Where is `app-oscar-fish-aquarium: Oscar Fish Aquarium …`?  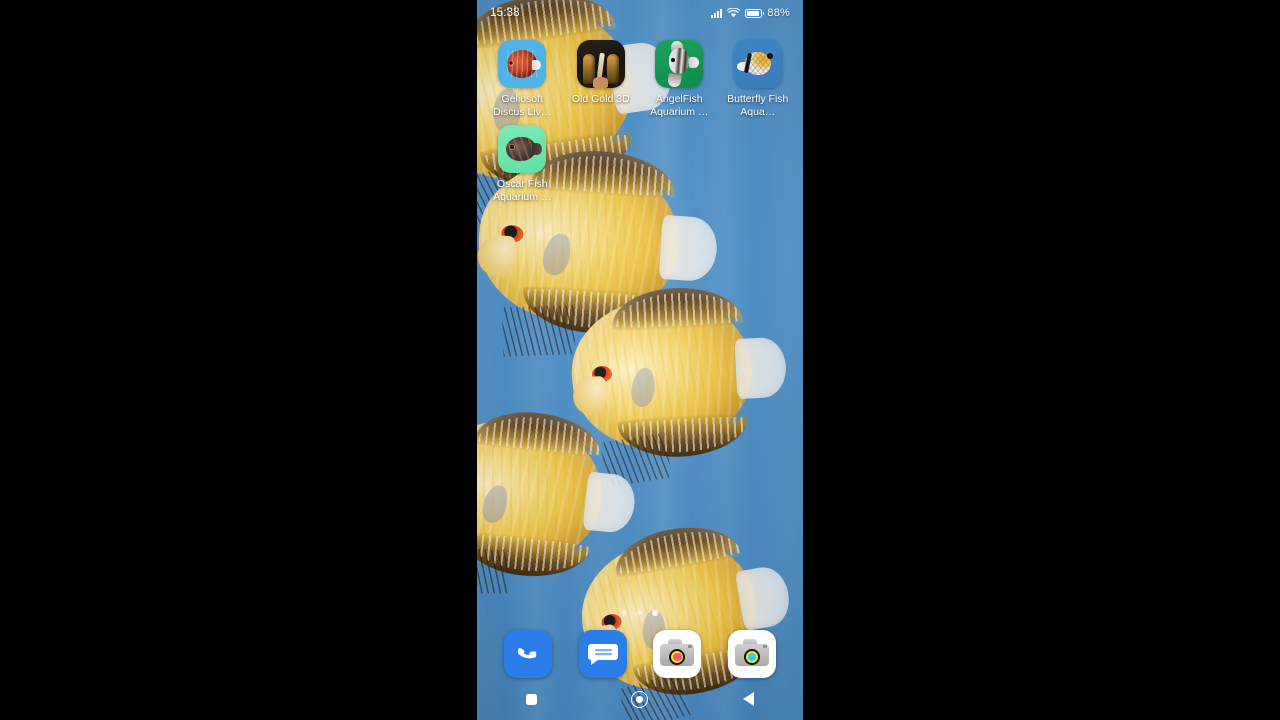 app-oscar-fish-aquarium: Oscar Fish Aquarium … is located at coordinates (522, 164).